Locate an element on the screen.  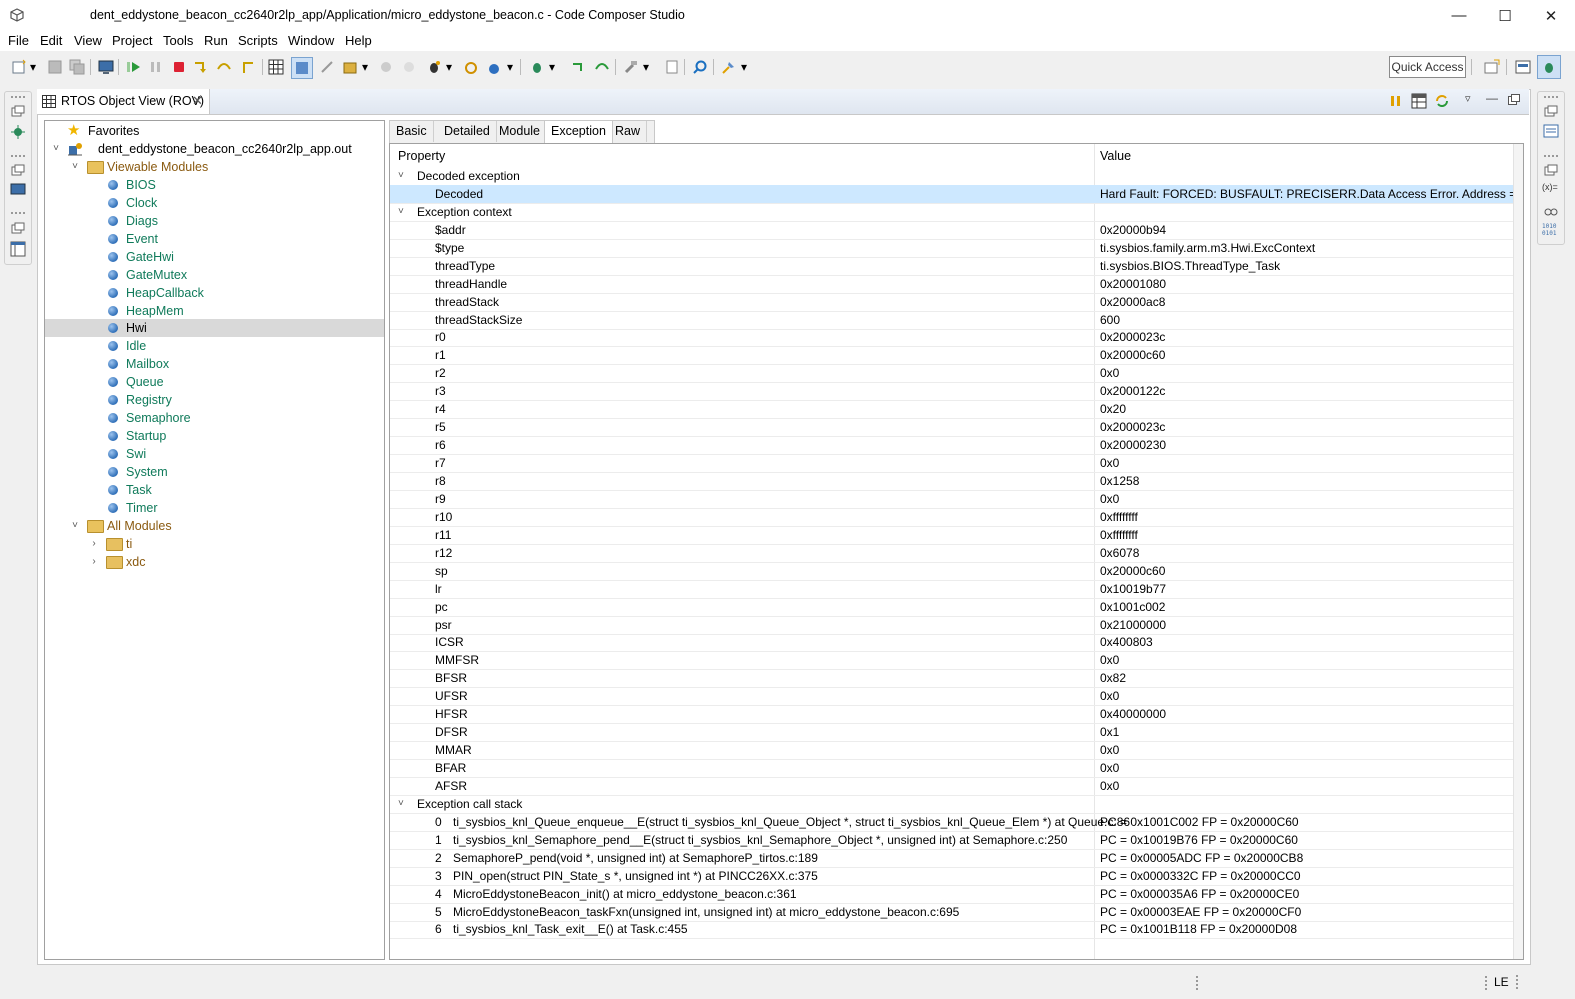
menu-run: Run is located at coordinates (216, 40).